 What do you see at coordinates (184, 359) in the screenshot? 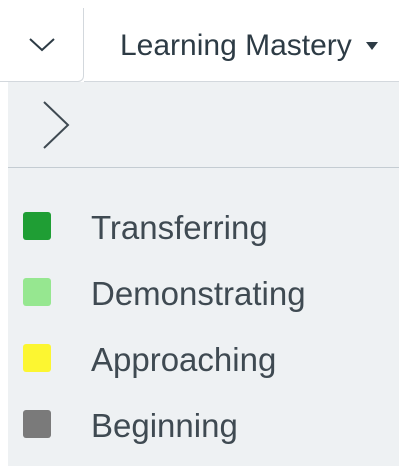
I see `legend-label: Approaching` at bounding box center [184, 359].